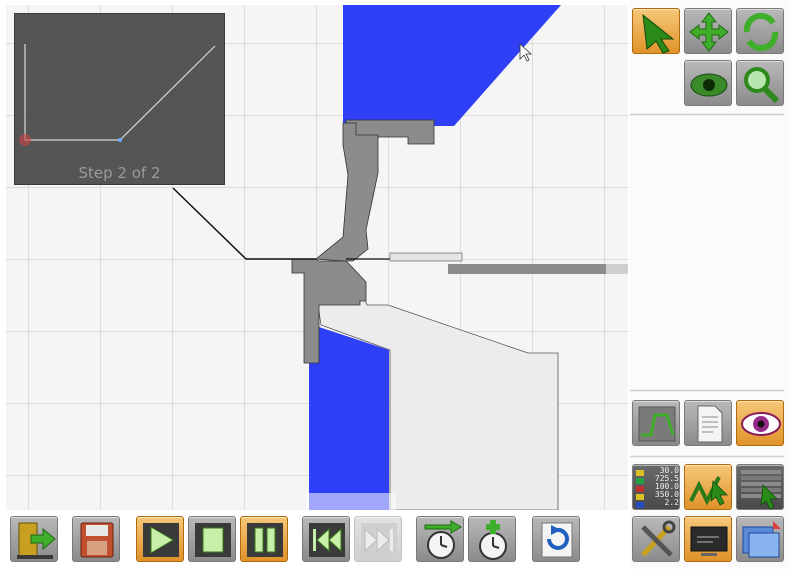 The height and width of the screenshot is (569, 789). I want to click on exit-icon, so click(36, 540).